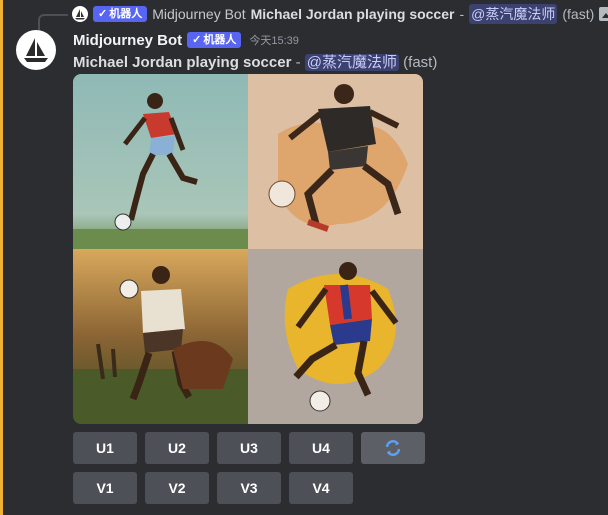 The width and height of the screenshot is (608, 515). I want to click on reply-speed: (fast), so click(578, 14).